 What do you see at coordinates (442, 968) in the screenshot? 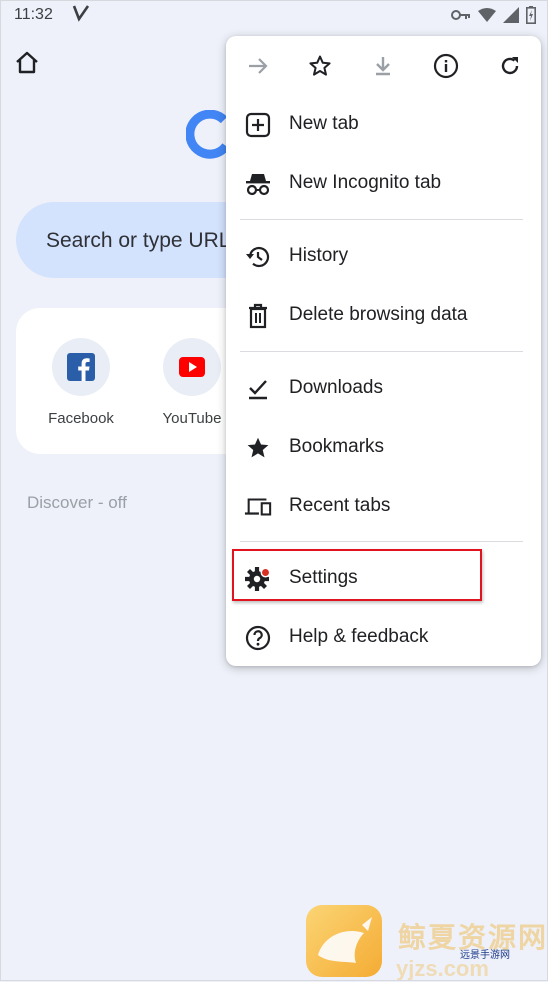
I see `watermark-url: yjzs.com` at bounding box center [442, 968].